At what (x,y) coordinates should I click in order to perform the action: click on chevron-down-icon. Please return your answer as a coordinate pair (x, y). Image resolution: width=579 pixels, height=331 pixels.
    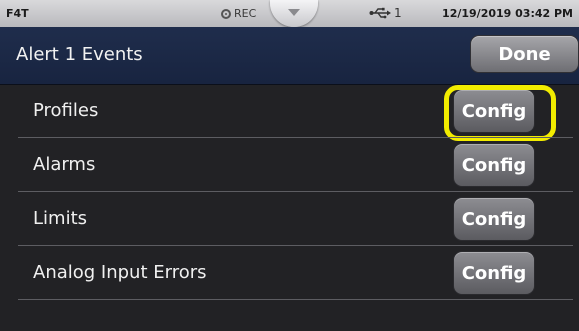
    Looking at the image, I should click on (294, 12).